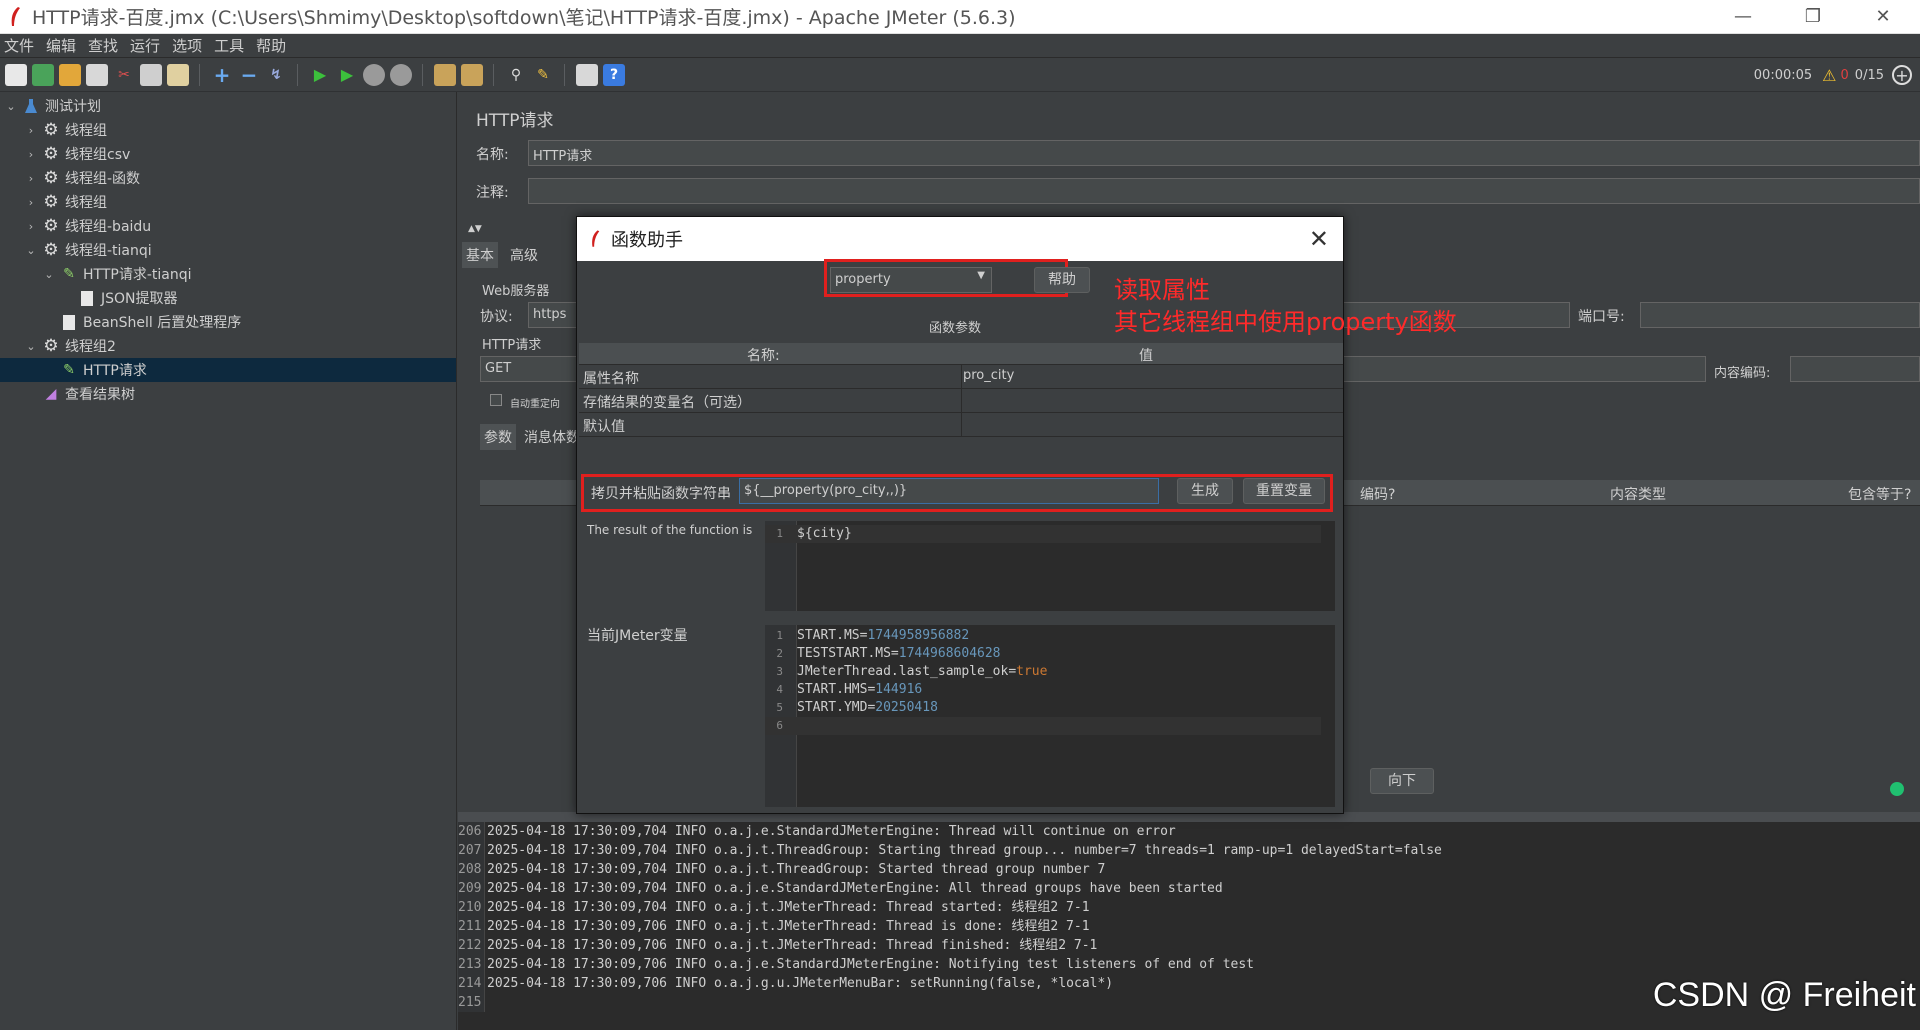  What do you see at coordinates (647, 240) in the screenshot?
I see `dialog-title: 函数助手` at bounding box center [647, 240].